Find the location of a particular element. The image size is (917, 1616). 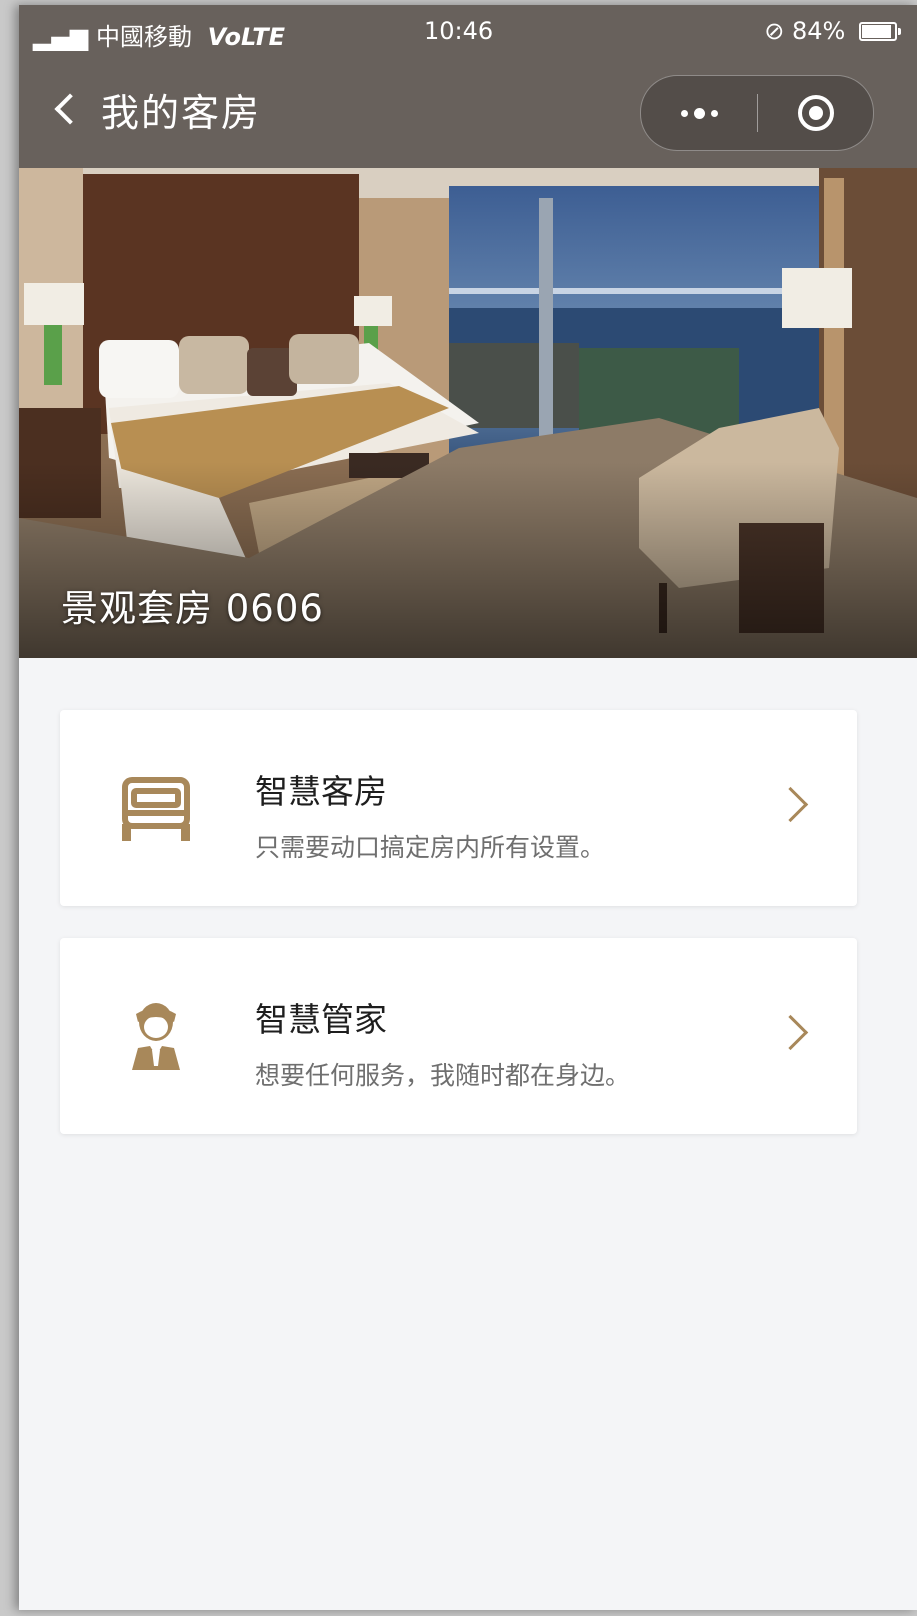

smart-room-card: 智慧客房 只需要动口搞定房内所有设置。 is located at coordinates (458, 808).